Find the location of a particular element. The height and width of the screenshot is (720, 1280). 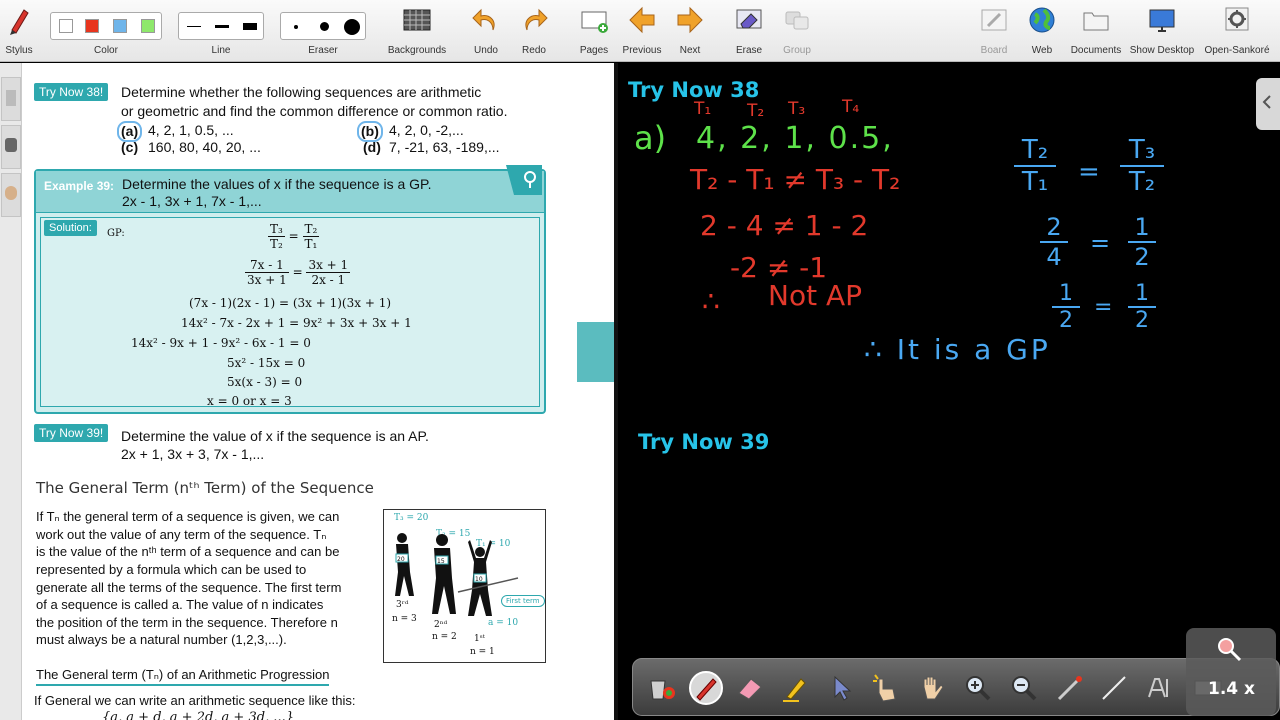

solution-tag: Solution: is located at coordinates (70, 228).